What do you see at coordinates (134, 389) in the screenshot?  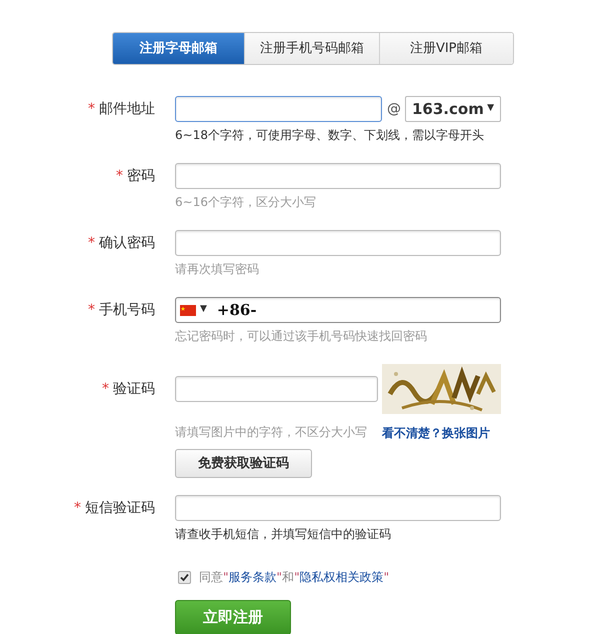 I see `field-label: 验证码` at bounding box center [134, 389].